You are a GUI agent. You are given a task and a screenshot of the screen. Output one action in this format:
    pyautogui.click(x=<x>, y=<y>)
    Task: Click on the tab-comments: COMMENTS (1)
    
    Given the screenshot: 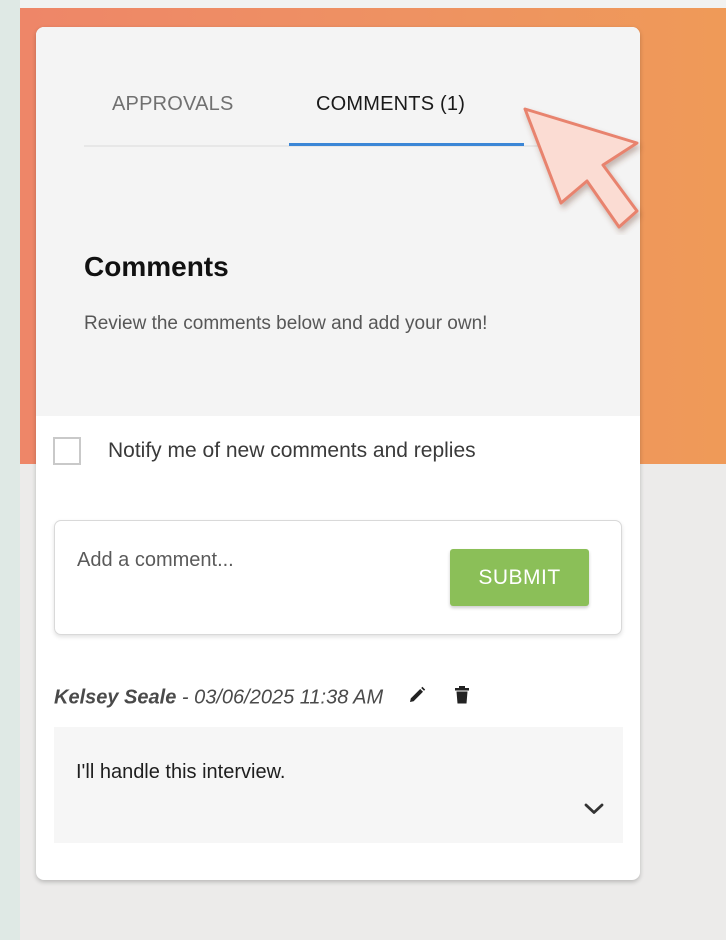 What is the action you would take?
    pyautogui.click(x=390, y=104)
    